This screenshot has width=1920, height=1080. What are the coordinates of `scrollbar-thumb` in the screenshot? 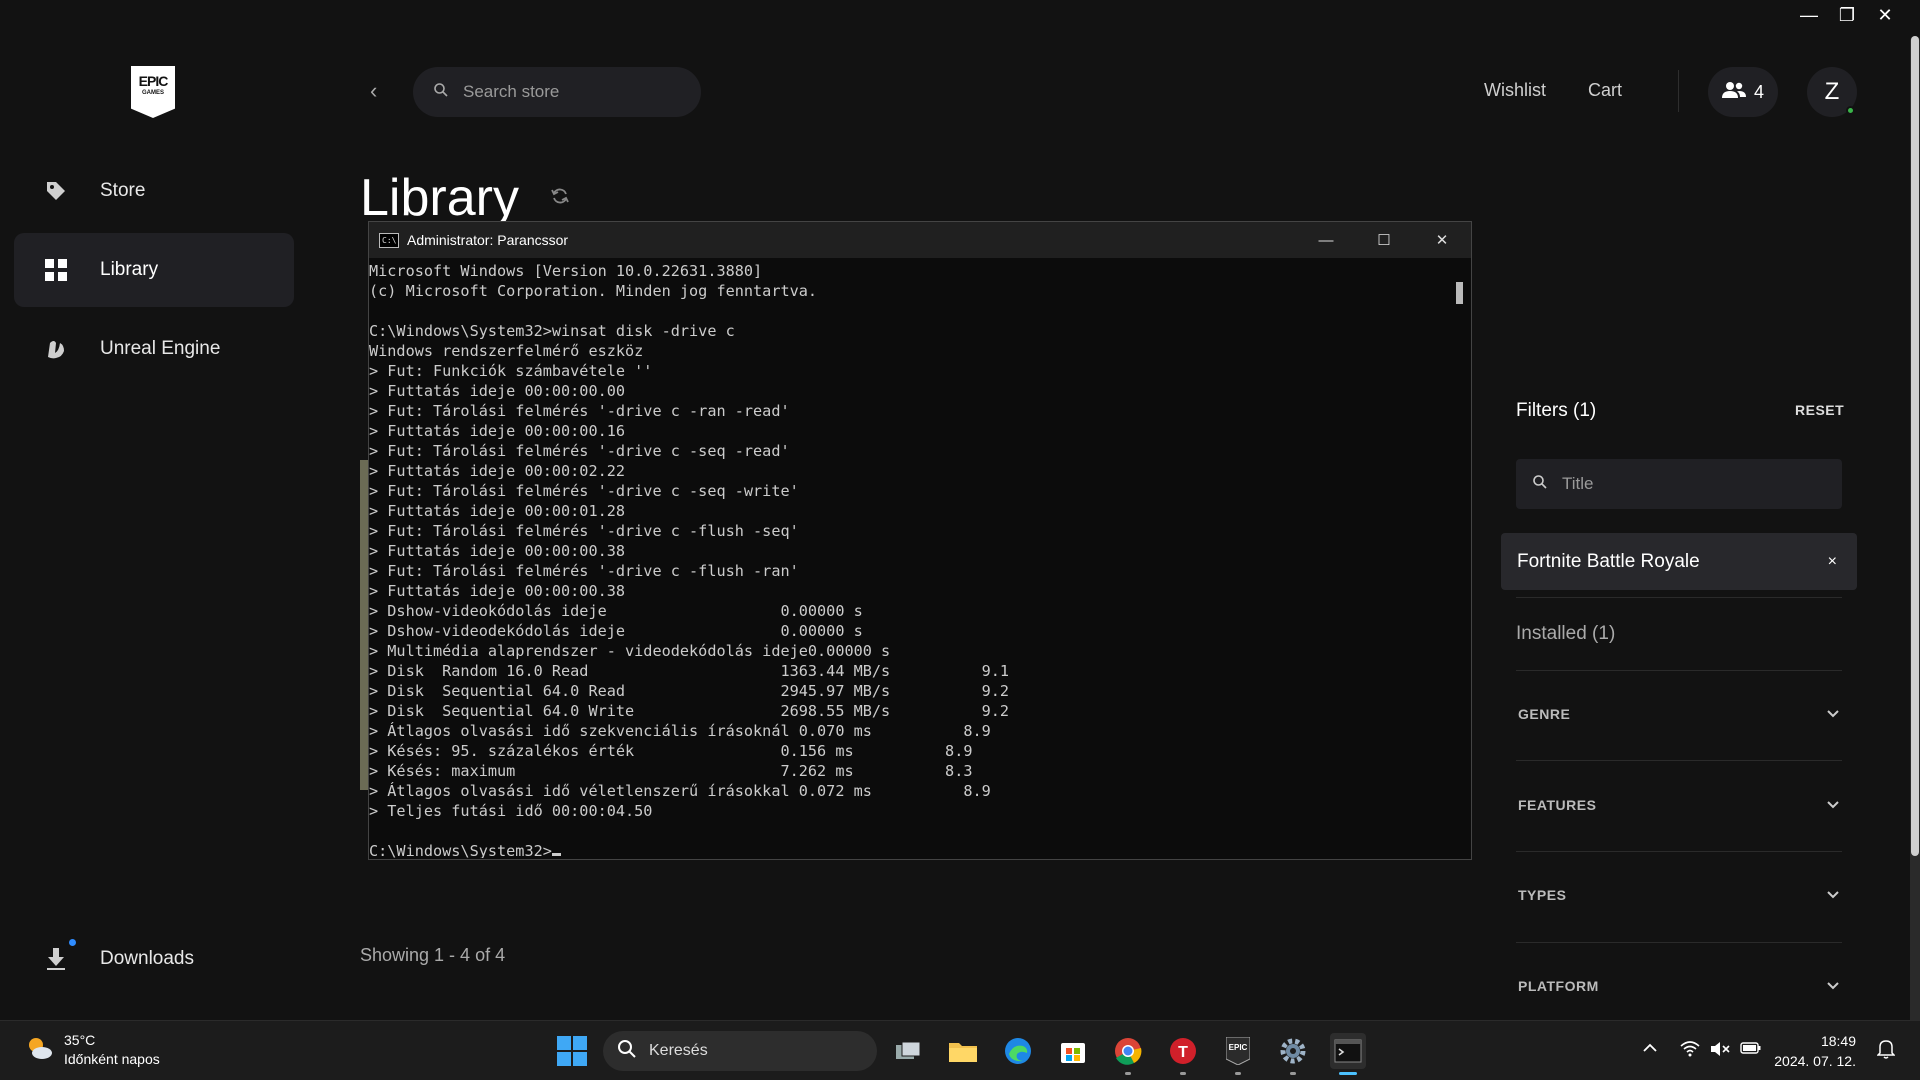 It's located at (1915, 446).